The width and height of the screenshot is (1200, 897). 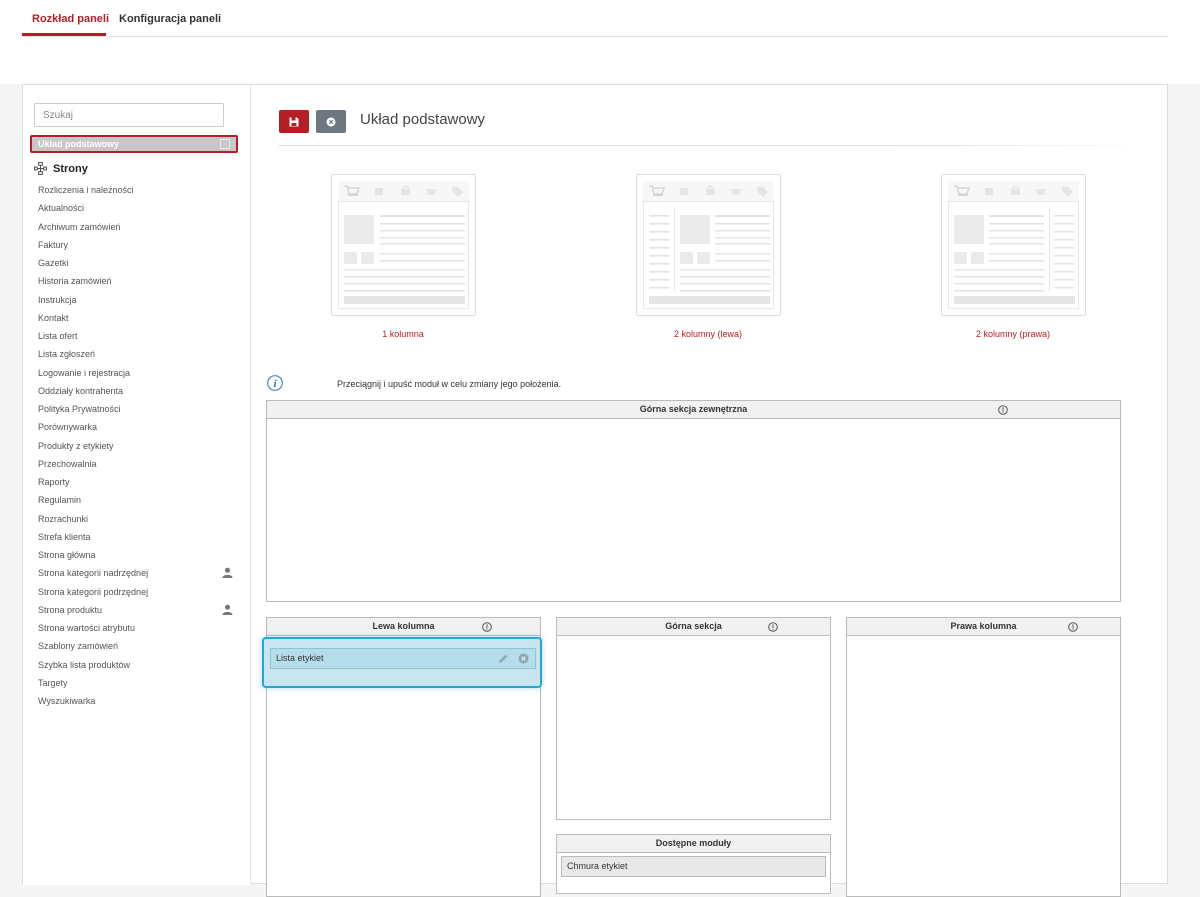 What do you see at coordinates (170, 19) in the screenshot?
I see `tab-panel-configuration: Konfiguracja paneli` at bounding box center [170, 19].